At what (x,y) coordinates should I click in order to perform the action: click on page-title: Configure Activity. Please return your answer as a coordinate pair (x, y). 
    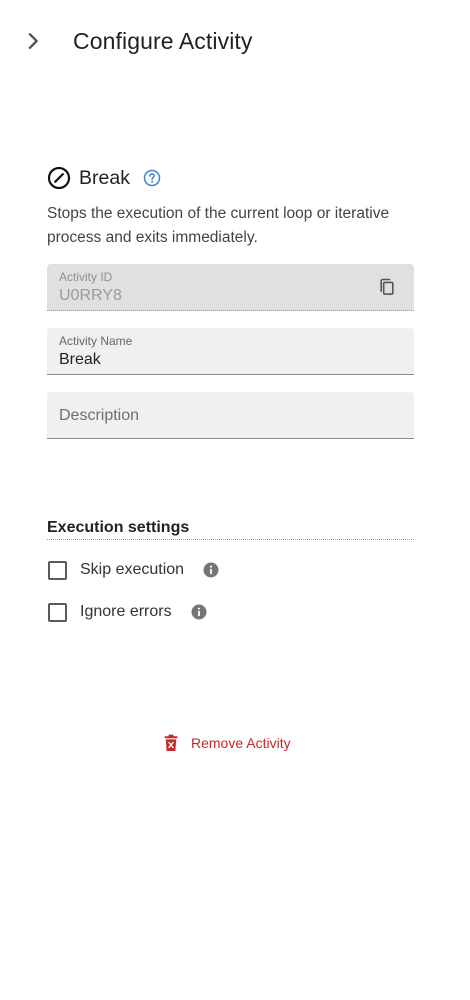
    Looking at the image, I should click on (163, 41).